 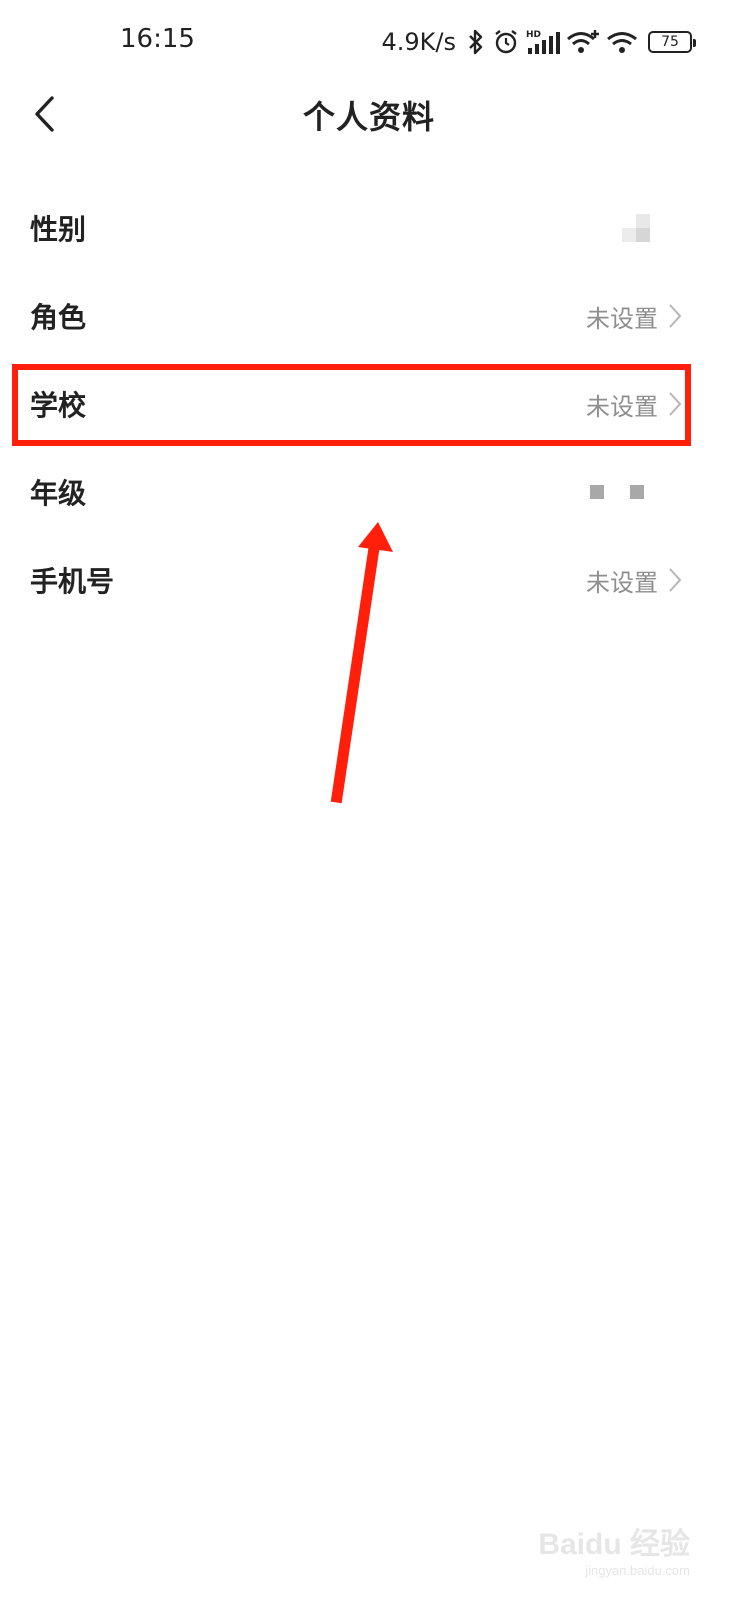 What do you see at coordinates (369, 492) in the screenshot?
I see `profile-row-grade: 年级` at bounding box center [369, 492].